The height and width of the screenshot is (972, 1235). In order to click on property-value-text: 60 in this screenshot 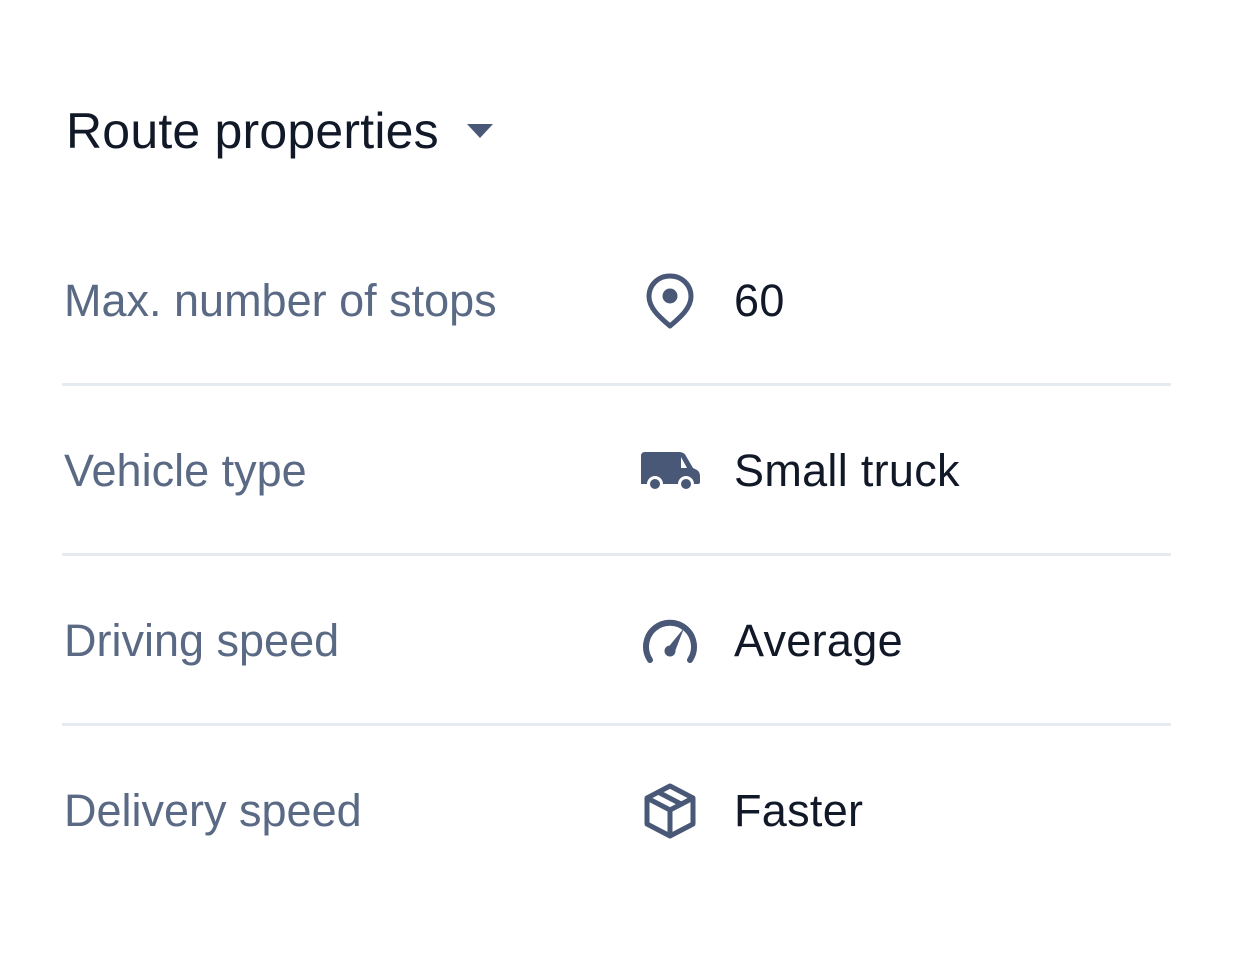, I will do `click(759, 300)`.